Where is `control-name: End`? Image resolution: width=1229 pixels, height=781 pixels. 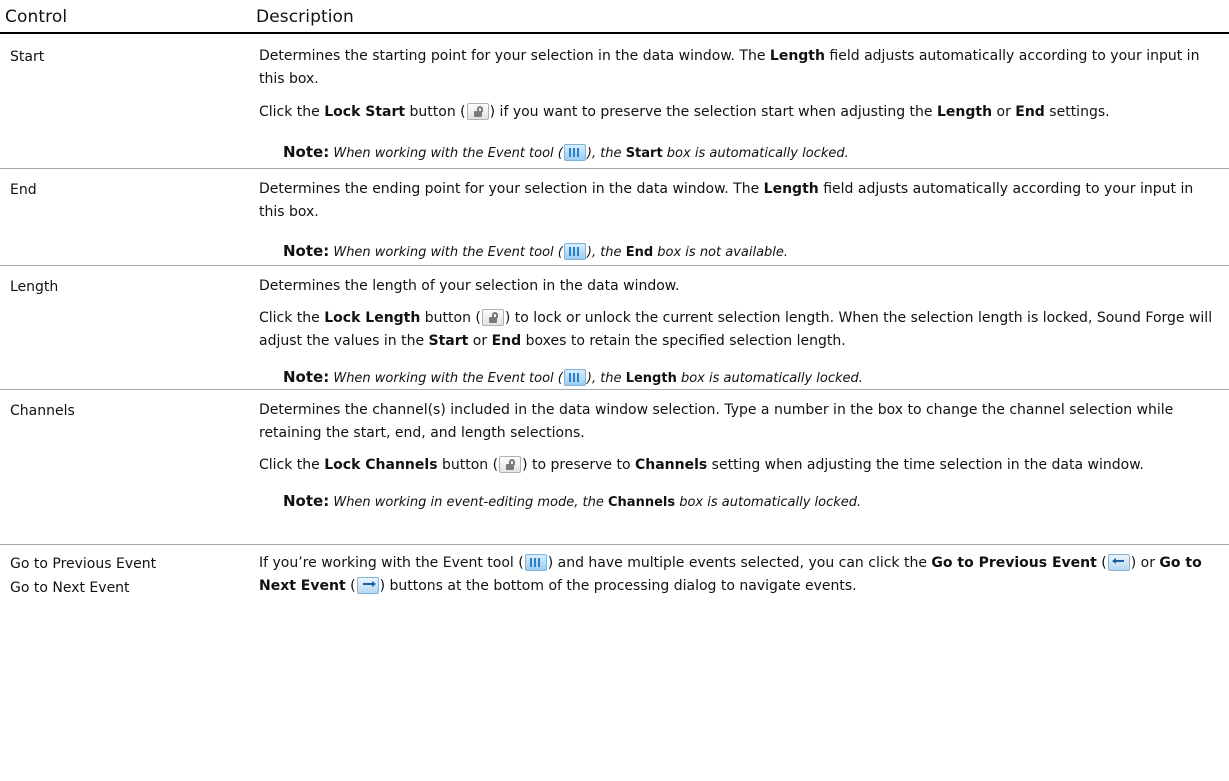 control-name: End is located at coordinates (23, 190).